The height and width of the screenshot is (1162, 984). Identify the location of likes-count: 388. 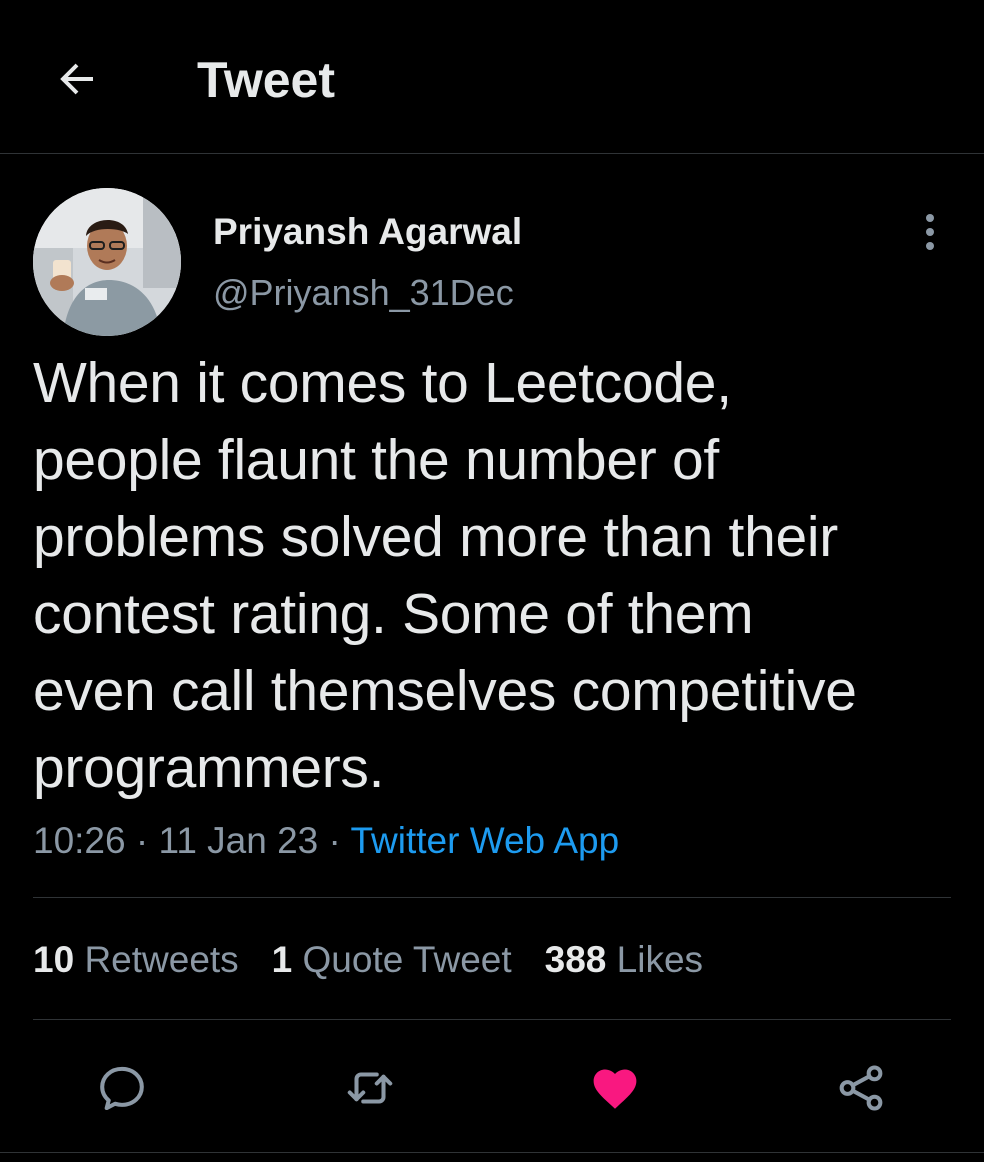
(575, 959).